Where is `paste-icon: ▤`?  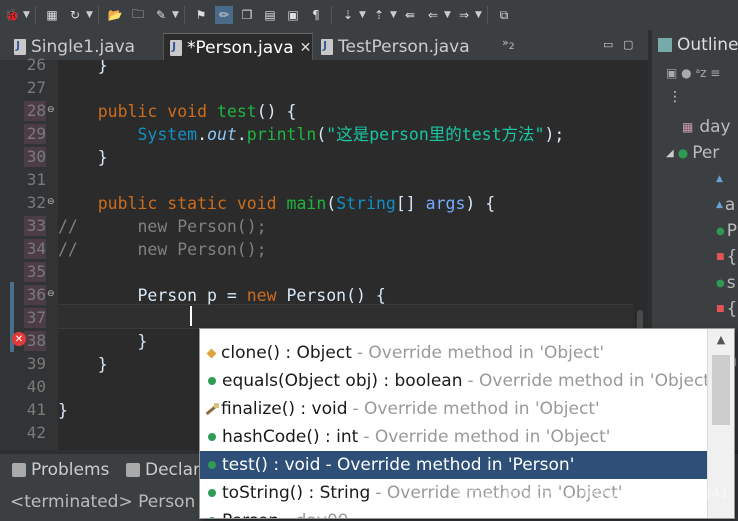 paste-icon: ▤ is located at coordinates (270, 15).